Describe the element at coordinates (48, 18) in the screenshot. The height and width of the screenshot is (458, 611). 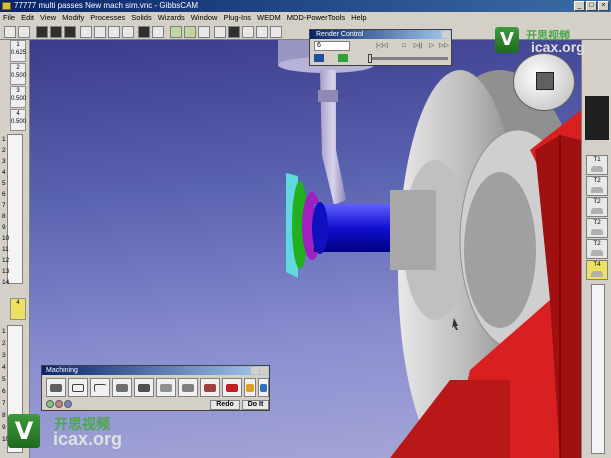
I see `menu-view: View` at that location.